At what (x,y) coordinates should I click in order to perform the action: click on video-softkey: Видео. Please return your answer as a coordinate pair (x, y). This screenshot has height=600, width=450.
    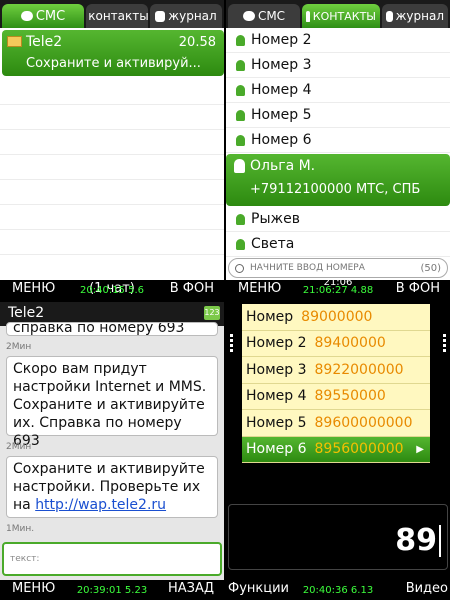
    Looking at the image, I should click on (427, 588).